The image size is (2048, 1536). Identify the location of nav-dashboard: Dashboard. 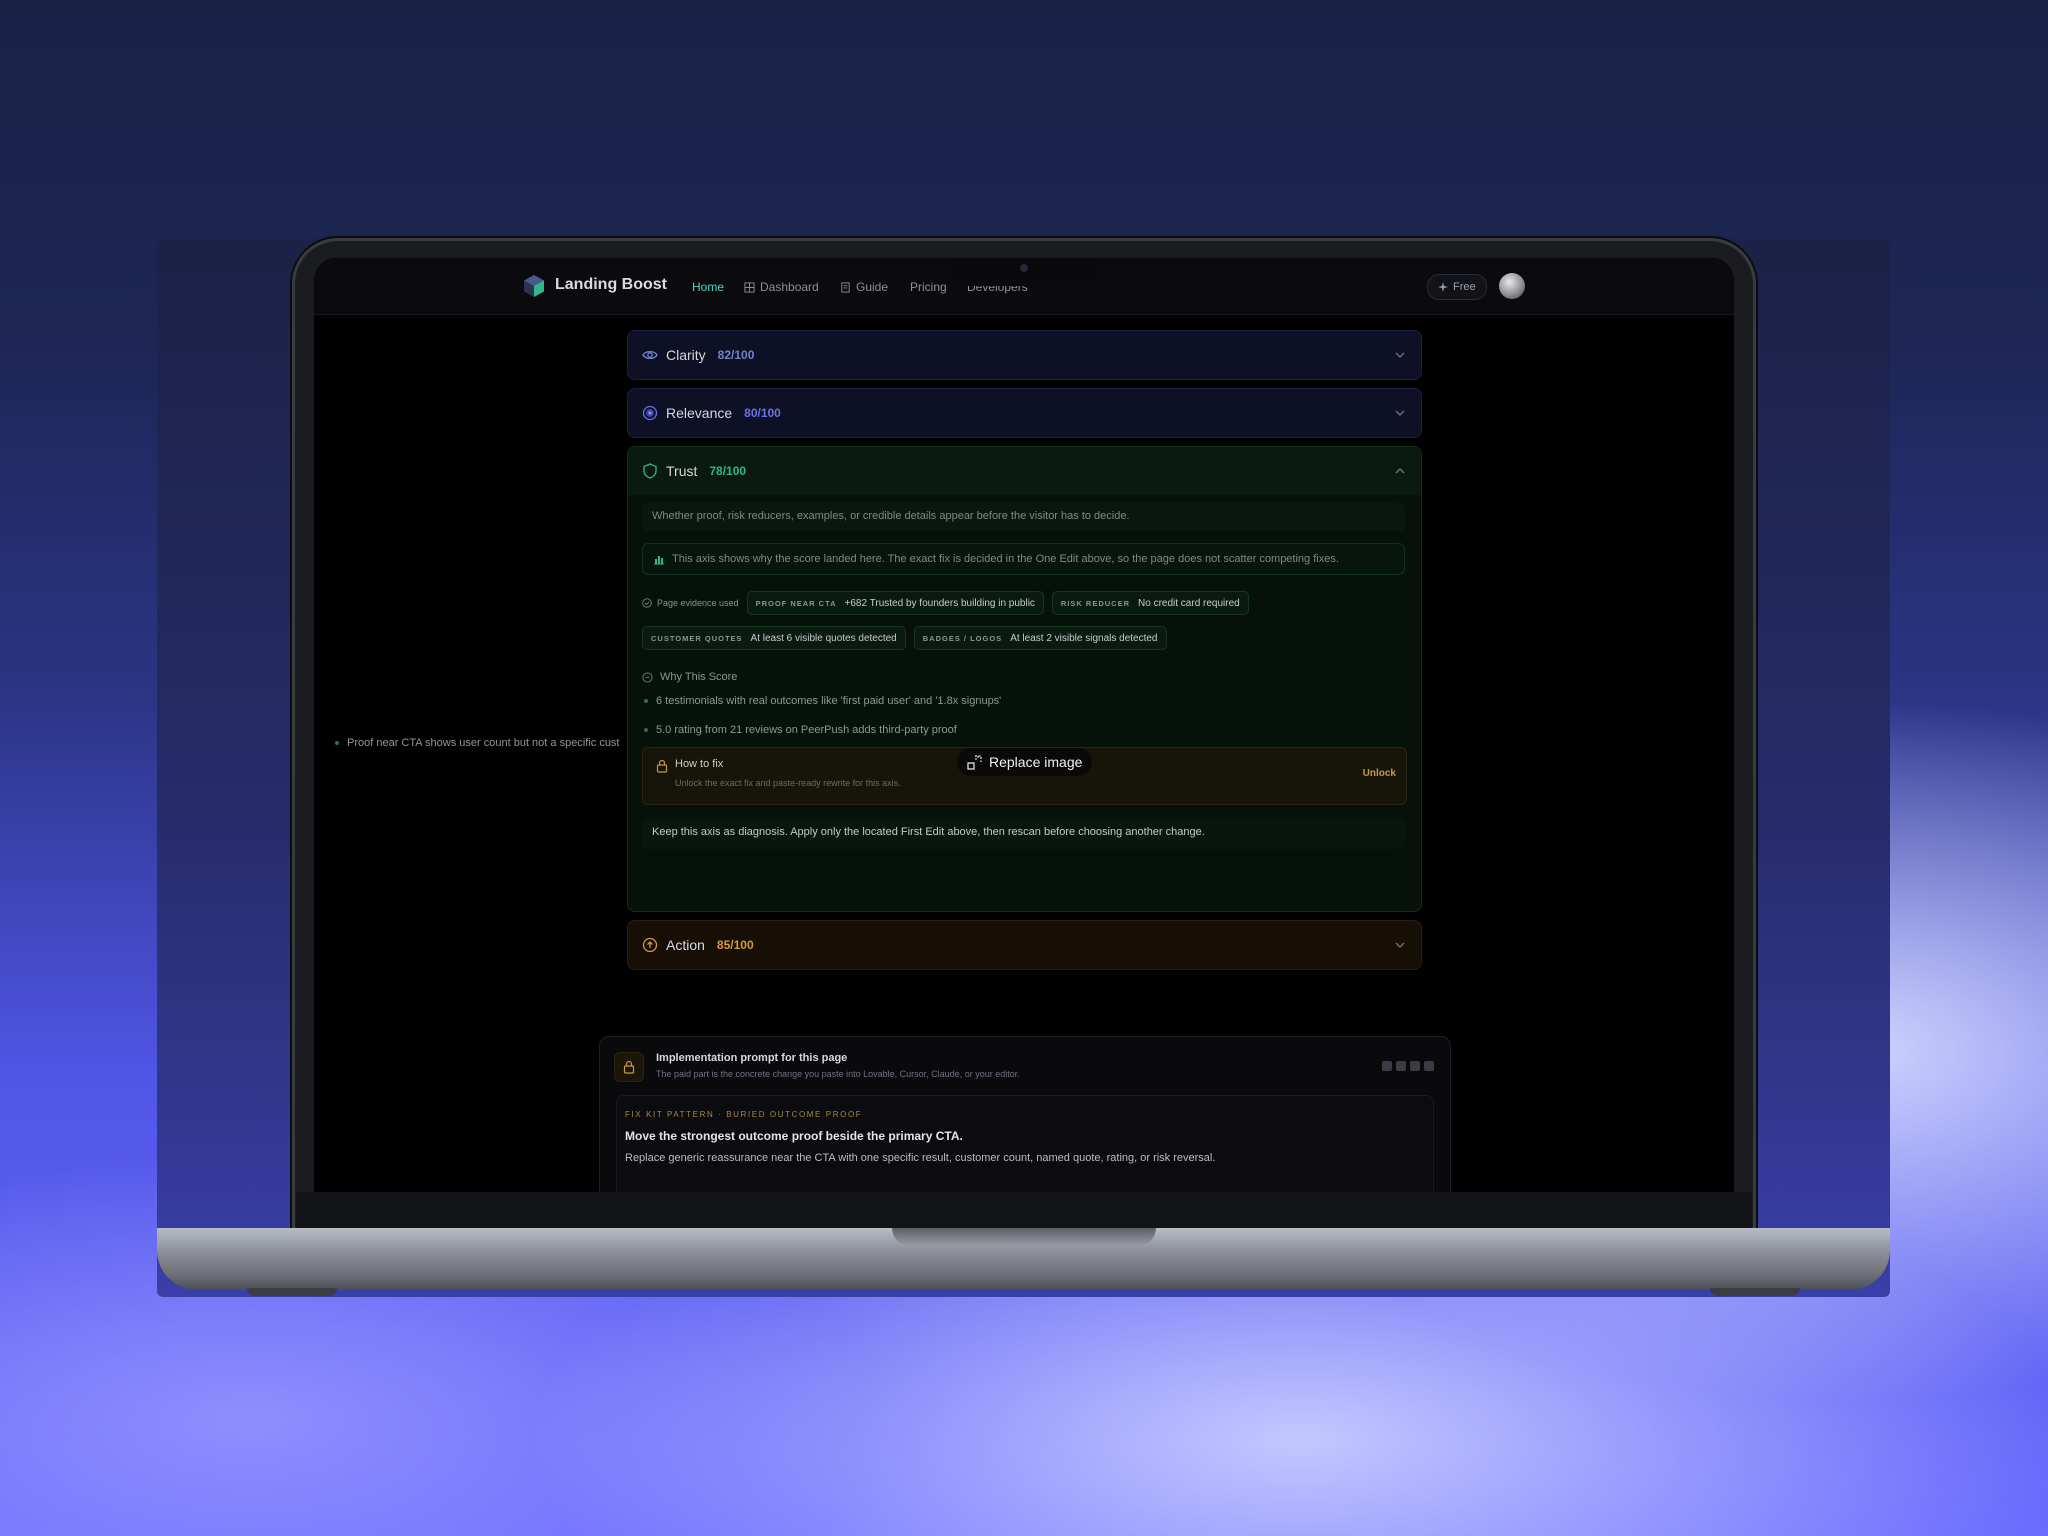
(781, 287).